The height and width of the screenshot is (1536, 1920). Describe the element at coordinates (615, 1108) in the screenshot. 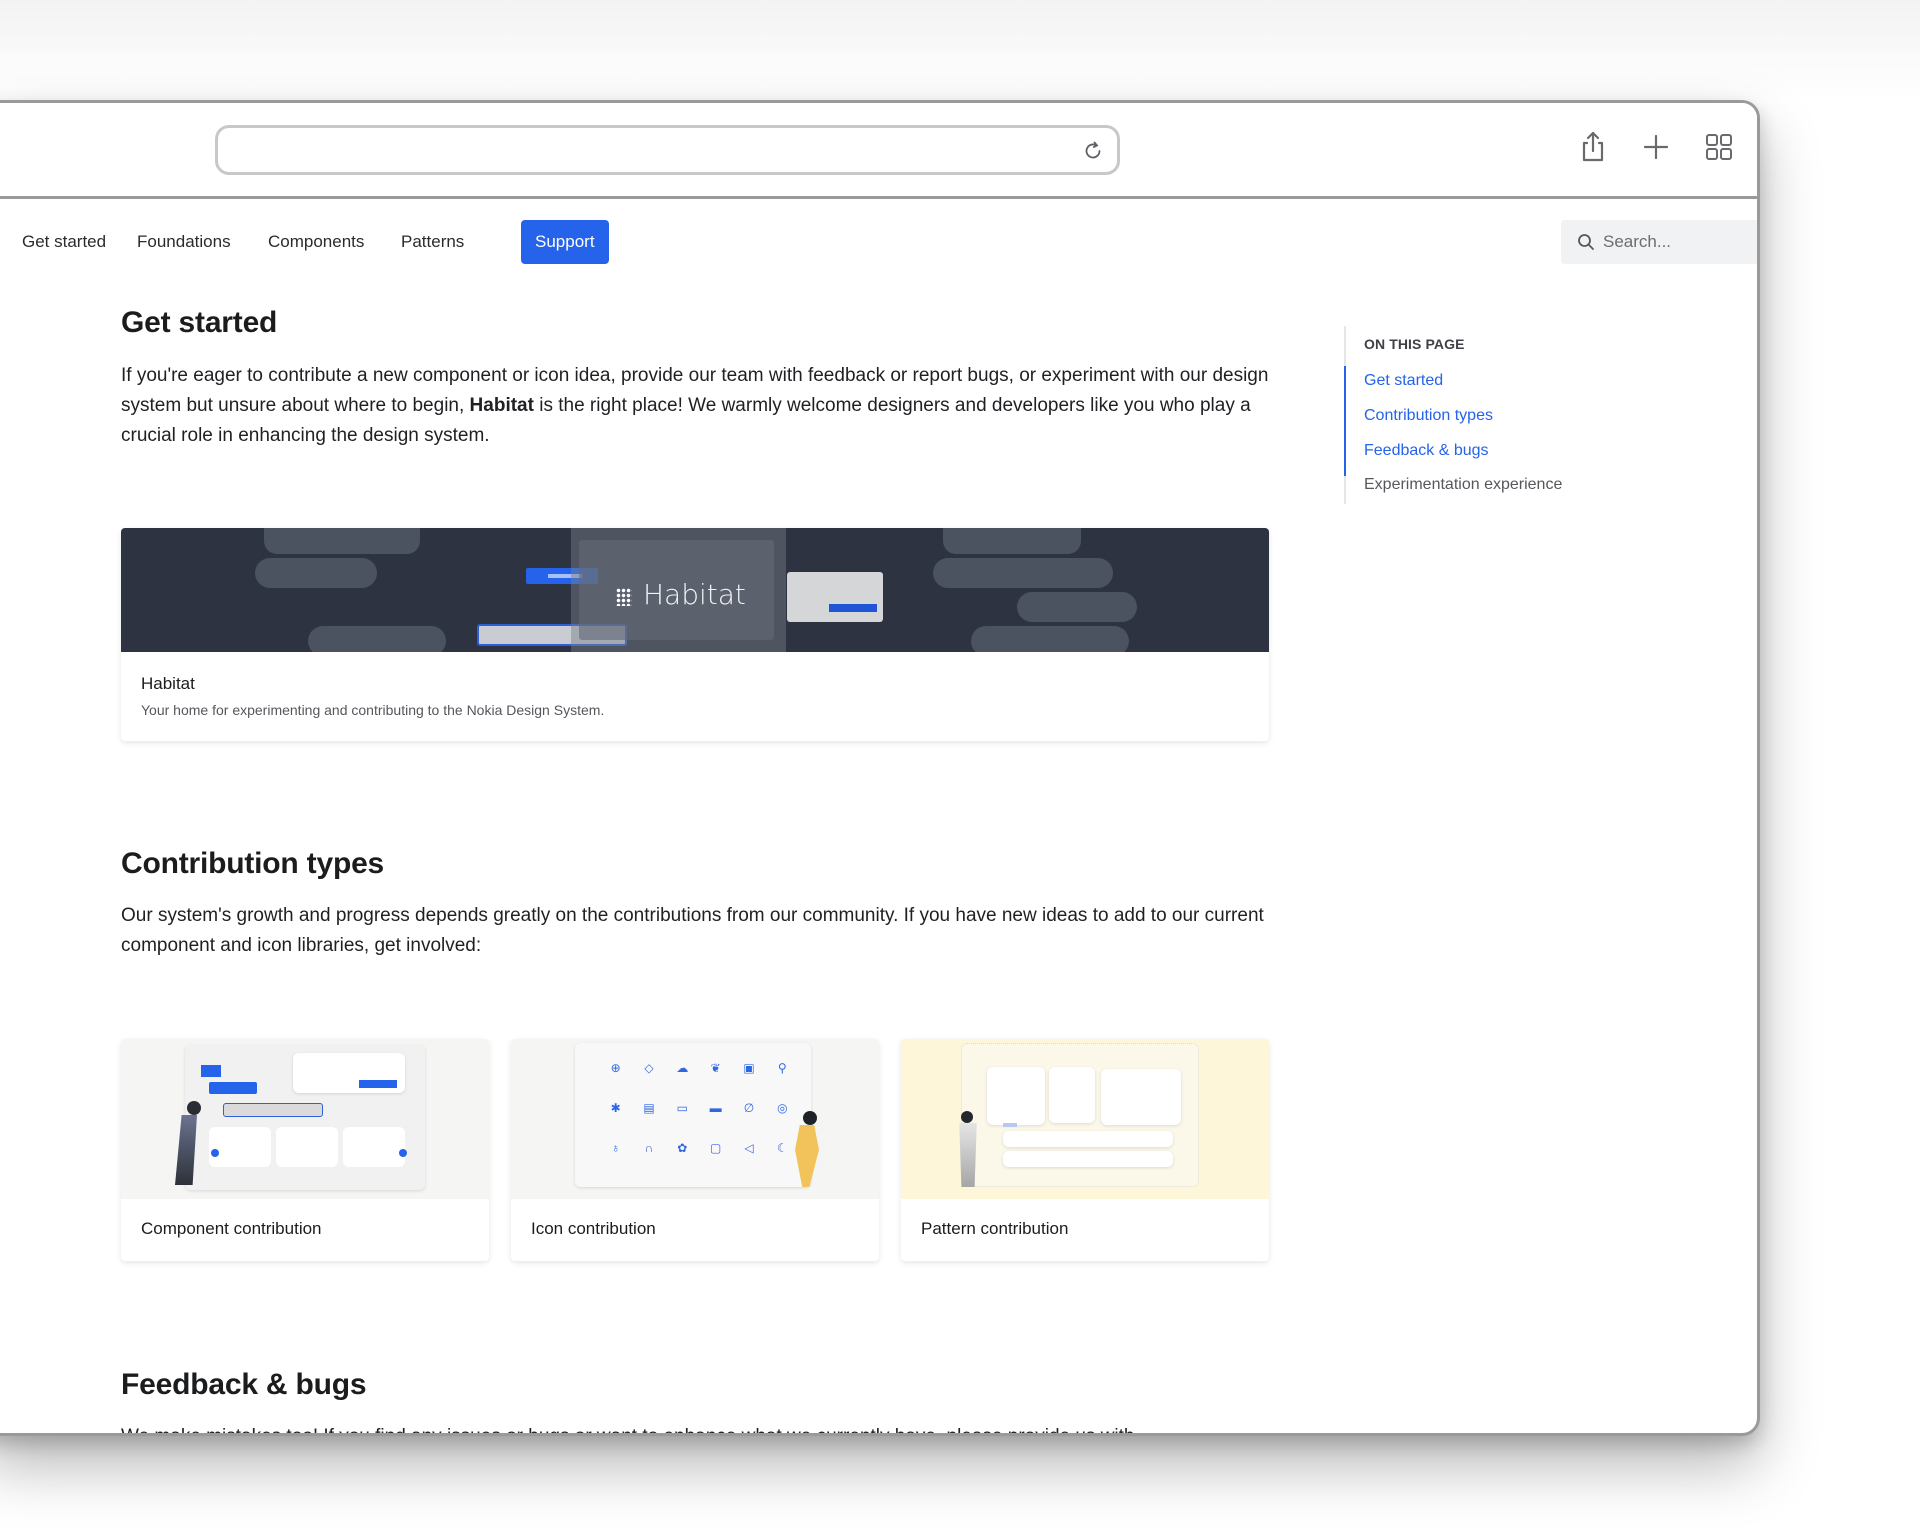

I see `sample-icon-glyph: ✱` at that location.